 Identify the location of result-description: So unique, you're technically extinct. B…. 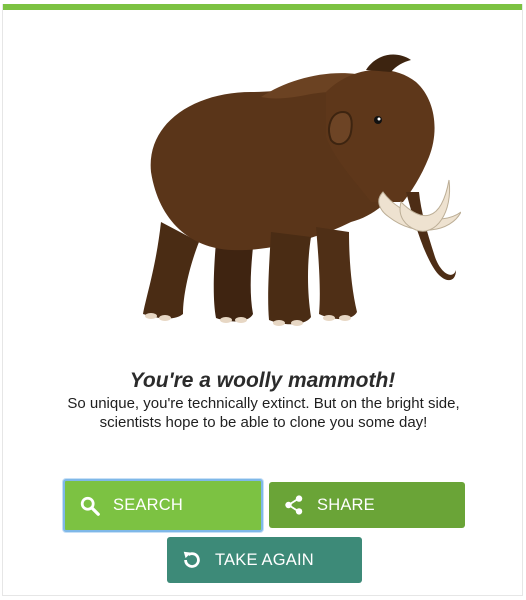
(263, 413).